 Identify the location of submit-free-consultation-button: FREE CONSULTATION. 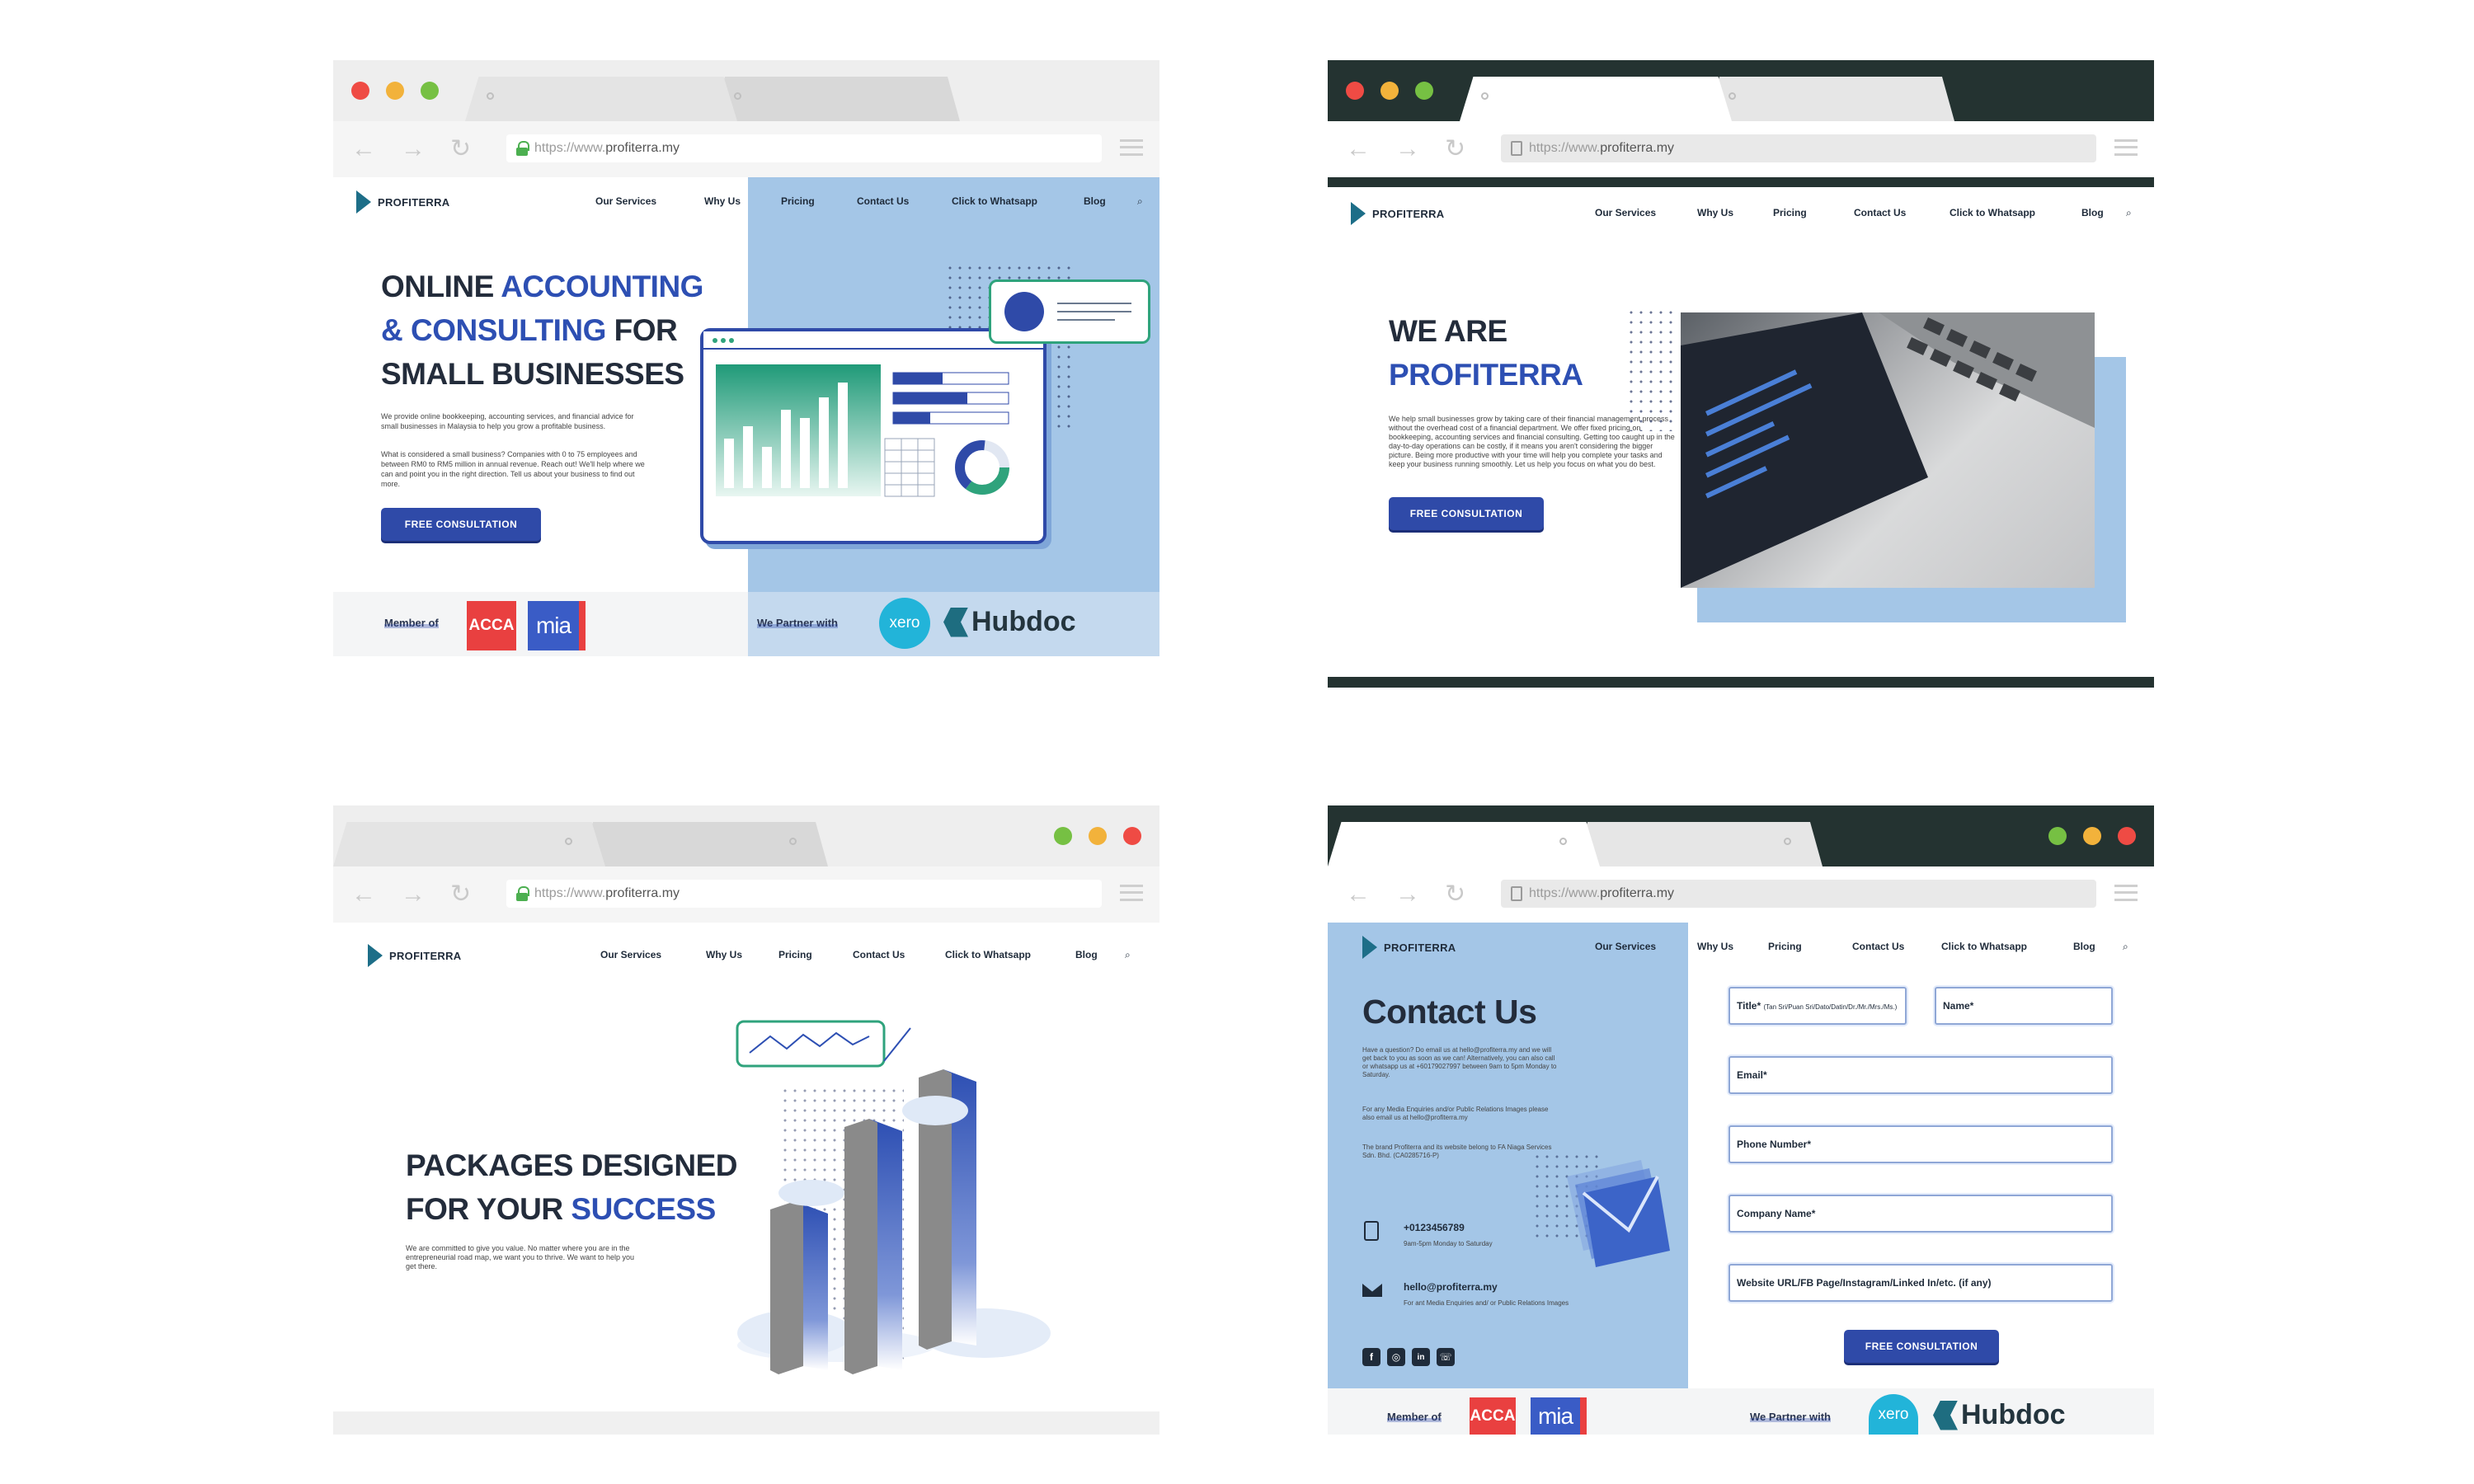
(1921, 1346).